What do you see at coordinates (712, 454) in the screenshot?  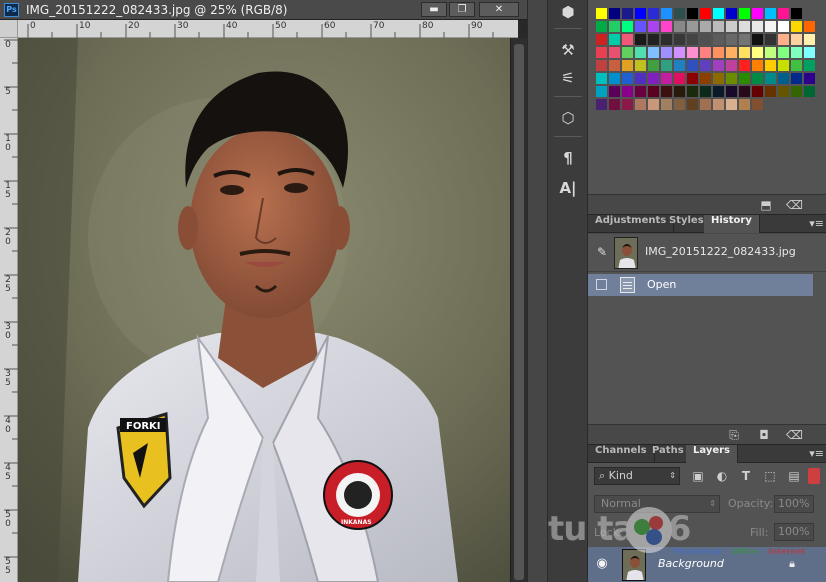 I see `tab-layers: Layers` at bounding box center [712, 454].